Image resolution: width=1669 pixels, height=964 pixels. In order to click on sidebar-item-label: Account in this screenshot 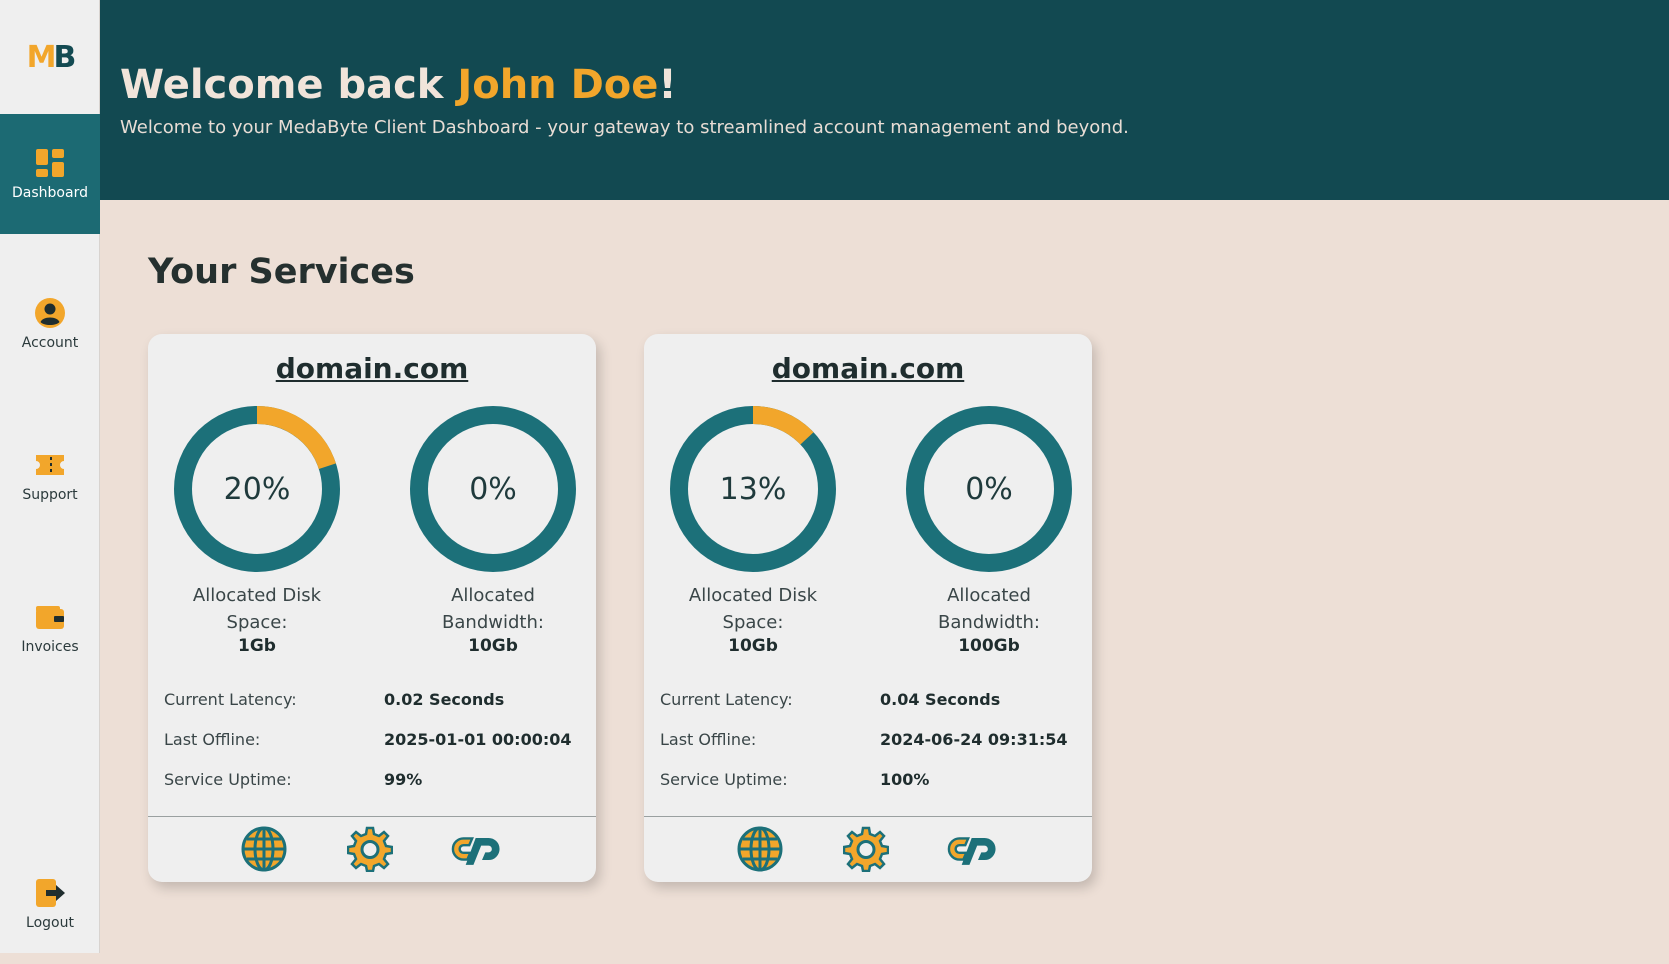, I will do `click(50, 343)`.